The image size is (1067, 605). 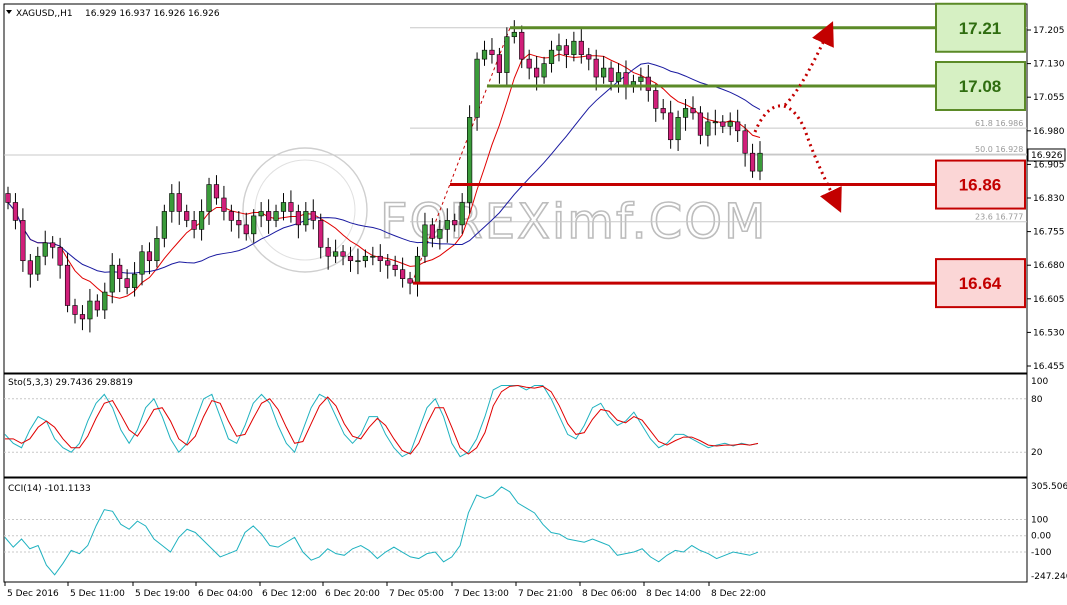 What do you see at coordinates (1041, 537) in the screenshot?
I see `cci-y-label: 0.00` at bounding box center [1041, 537].